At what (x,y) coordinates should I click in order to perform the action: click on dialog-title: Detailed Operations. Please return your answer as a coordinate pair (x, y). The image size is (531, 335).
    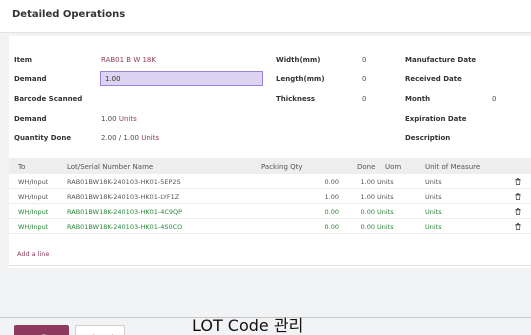
    Looking at the image, I should click on (69, 14).